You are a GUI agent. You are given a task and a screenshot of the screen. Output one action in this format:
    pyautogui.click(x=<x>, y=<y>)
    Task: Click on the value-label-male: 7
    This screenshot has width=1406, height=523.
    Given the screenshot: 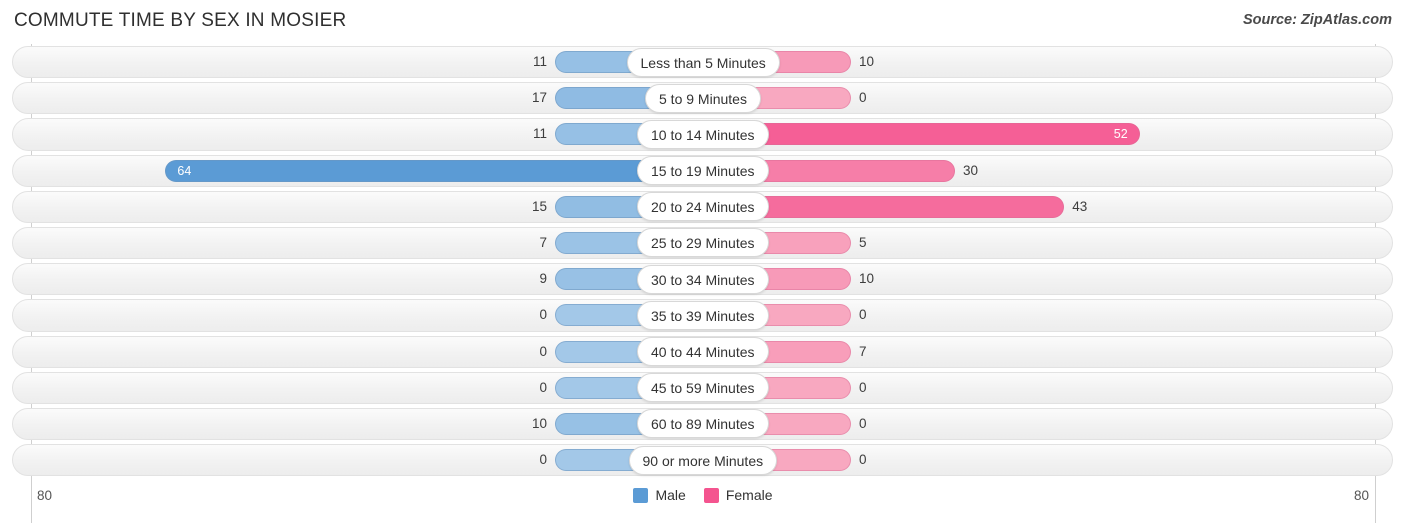 What is the action you would take?
    pyautogui.click(x=543, y=242)
    